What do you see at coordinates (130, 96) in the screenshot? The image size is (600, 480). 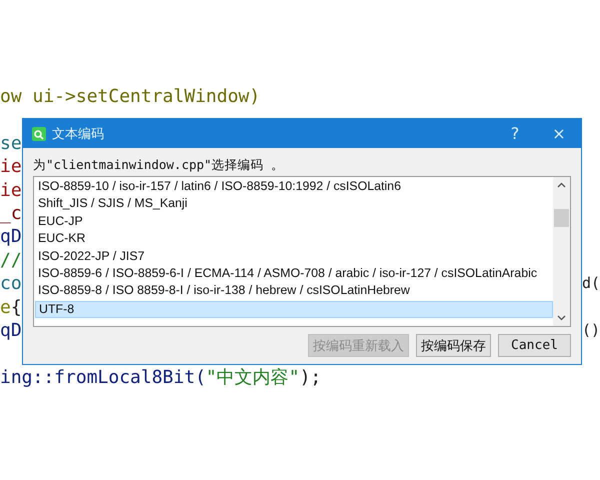 I see `code-line: ow ui->setCentralWindow)` at bounding box center [130, 96].